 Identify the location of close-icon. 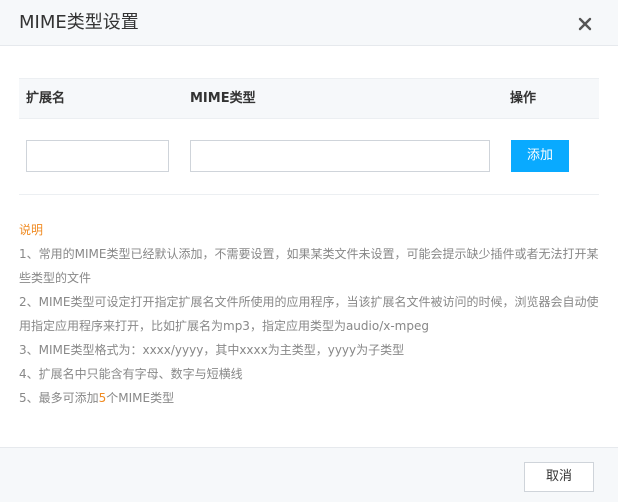
(585, 24).